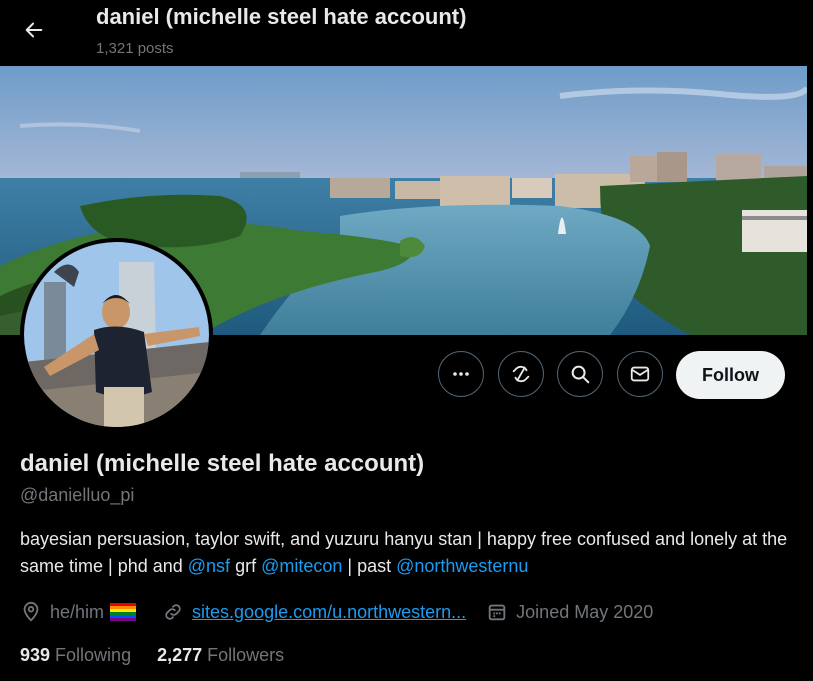 The height and width of the screenshot is (681, 813). Describe the element at coordinates (135, 48) in the screenshot. I see `header-post-count: 1,321 posts` at that location.